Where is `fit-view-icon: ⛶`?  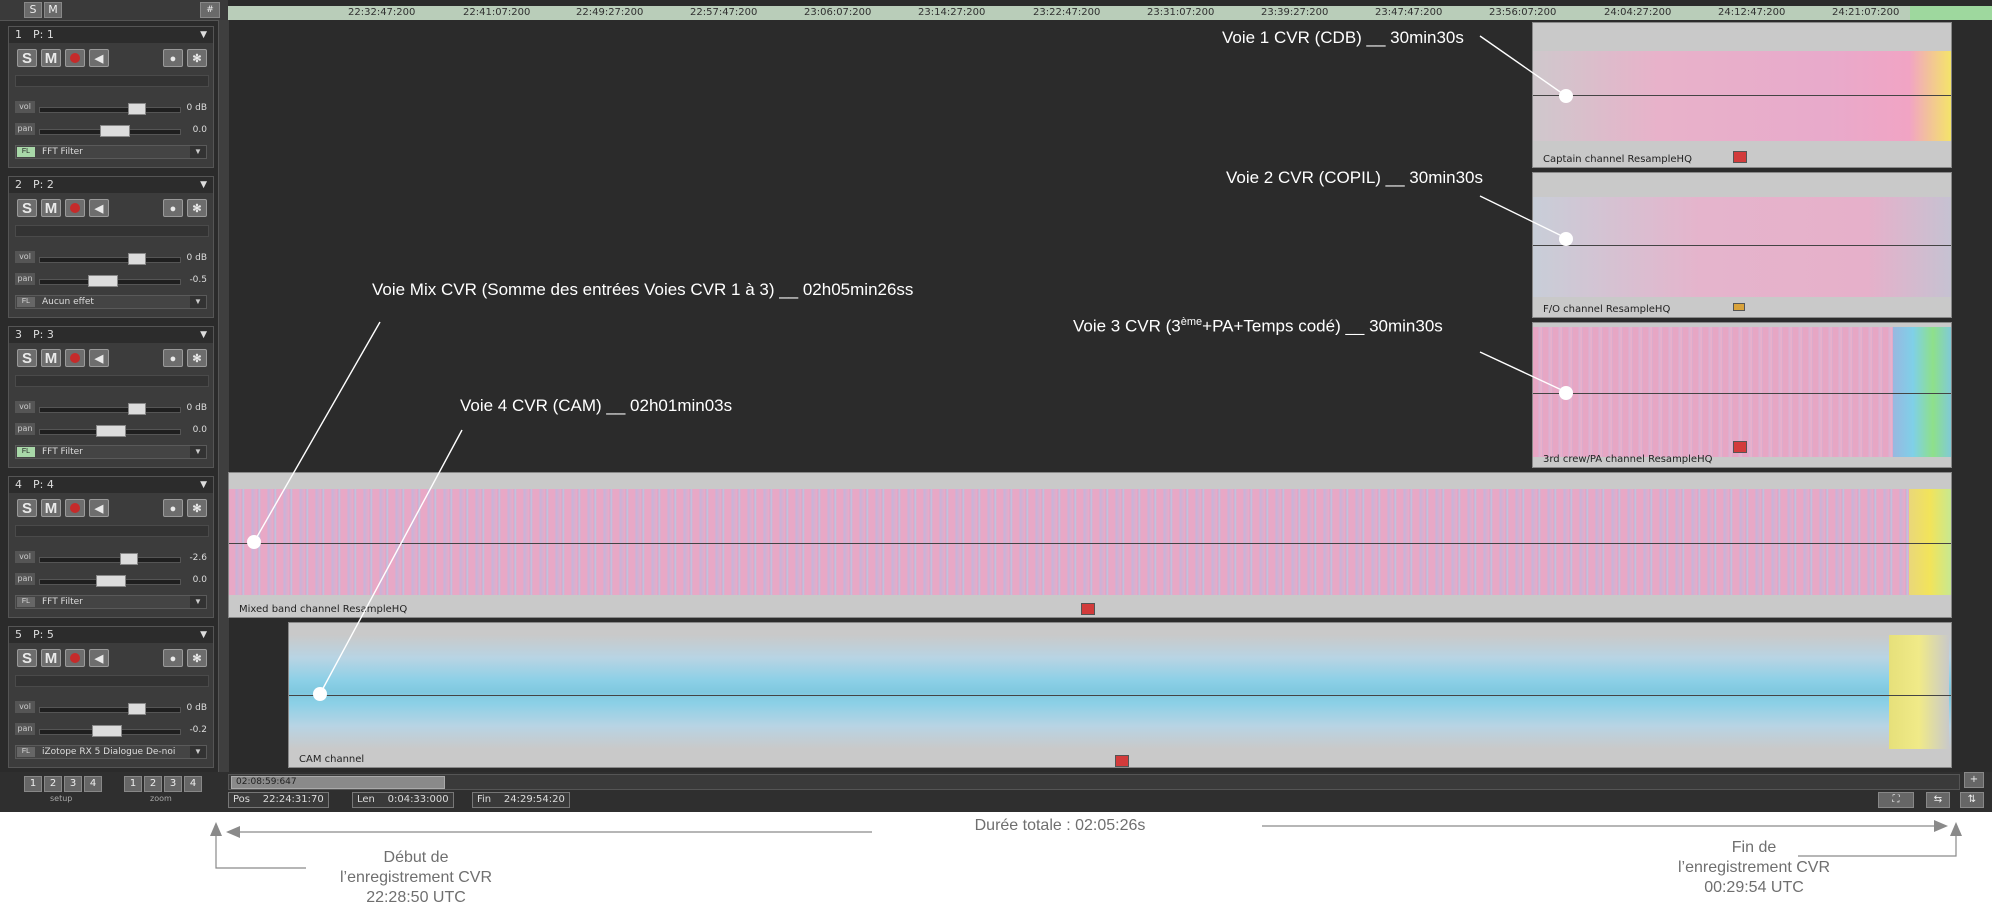
fit-view-icon: ⛶ is located at coordinates (1896, 800).